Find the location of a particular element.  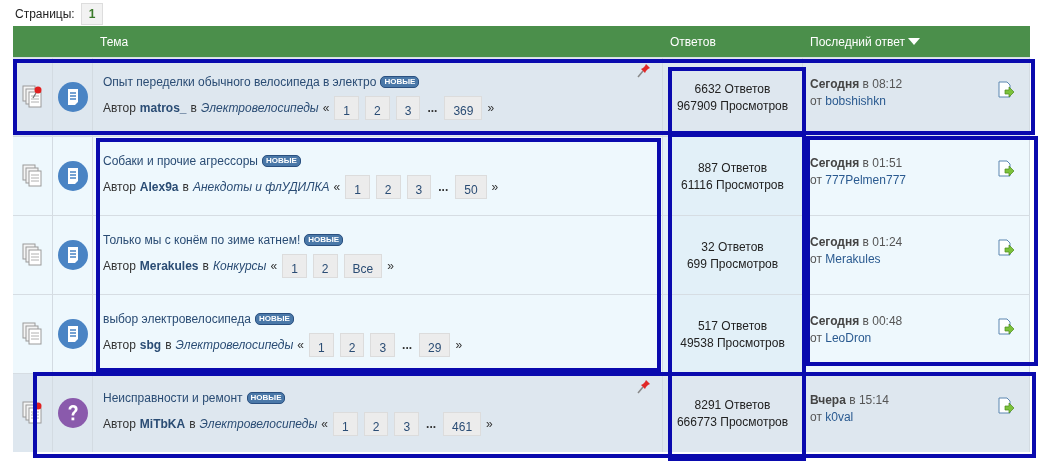

caret-icon is located at coordinates (914, 41).